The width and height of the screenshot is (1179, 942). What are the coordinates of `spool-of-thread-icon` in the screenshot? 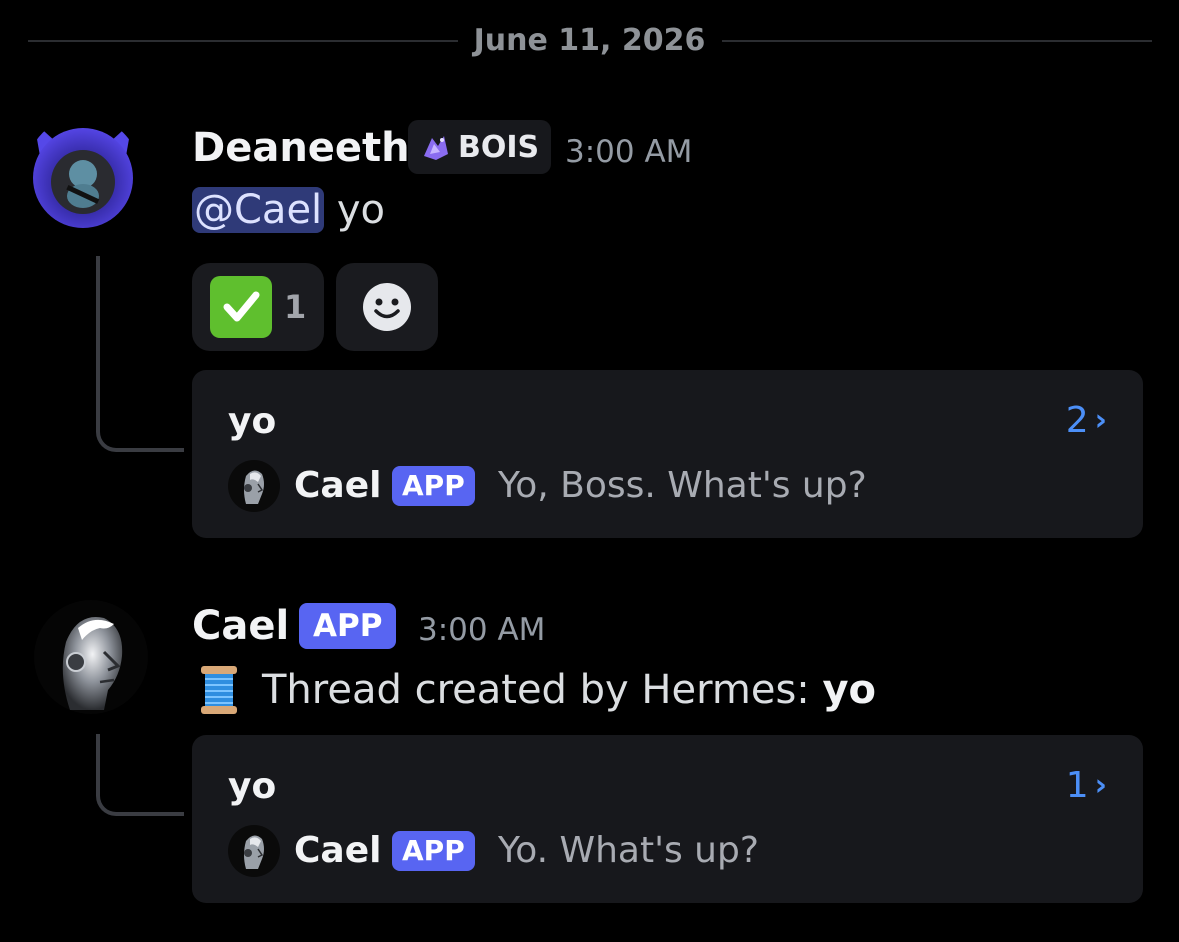 It's located at (219, 690).